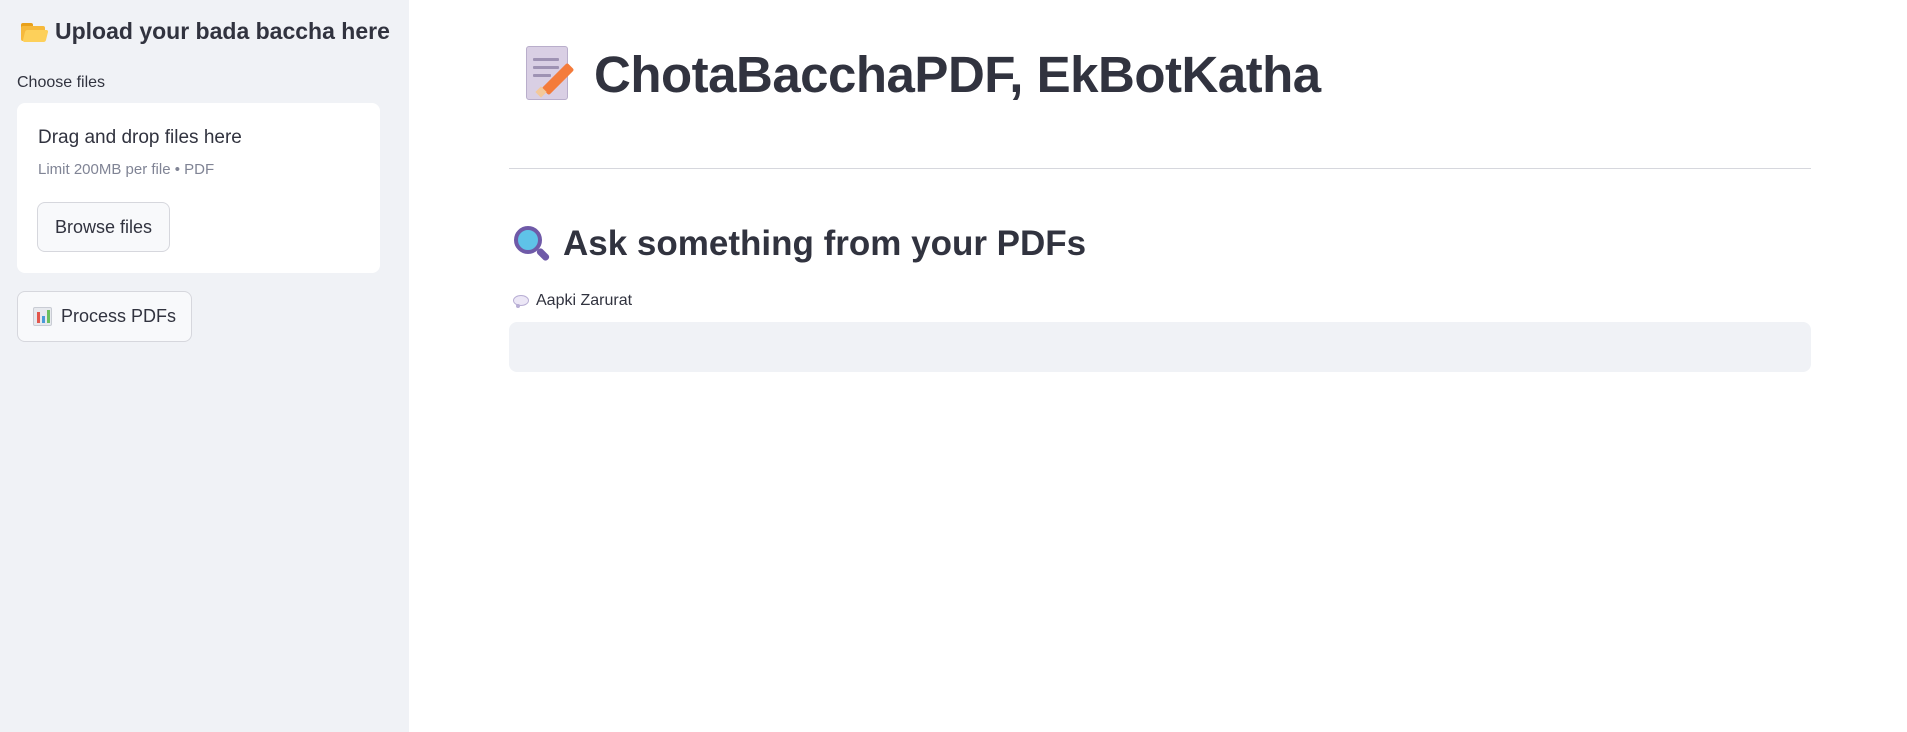 The image size is (1907, 732). I want to click on sidebar-heading: Upload your bada baccha here, so click(205, 31).